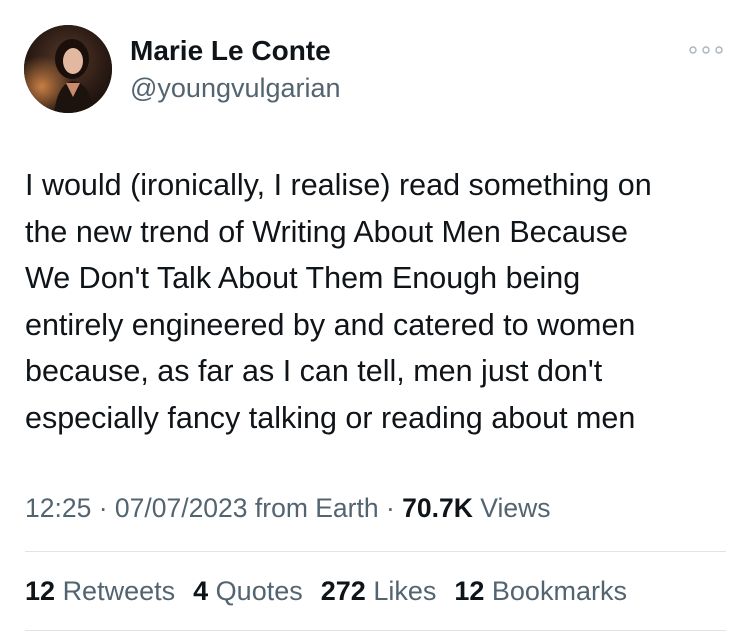 Image resolution: width=750 pixels, height=637 pixels. Describe the element at coordinates (259, 591) in the screenshot. I see `quotes-label: Quotes` at that location.